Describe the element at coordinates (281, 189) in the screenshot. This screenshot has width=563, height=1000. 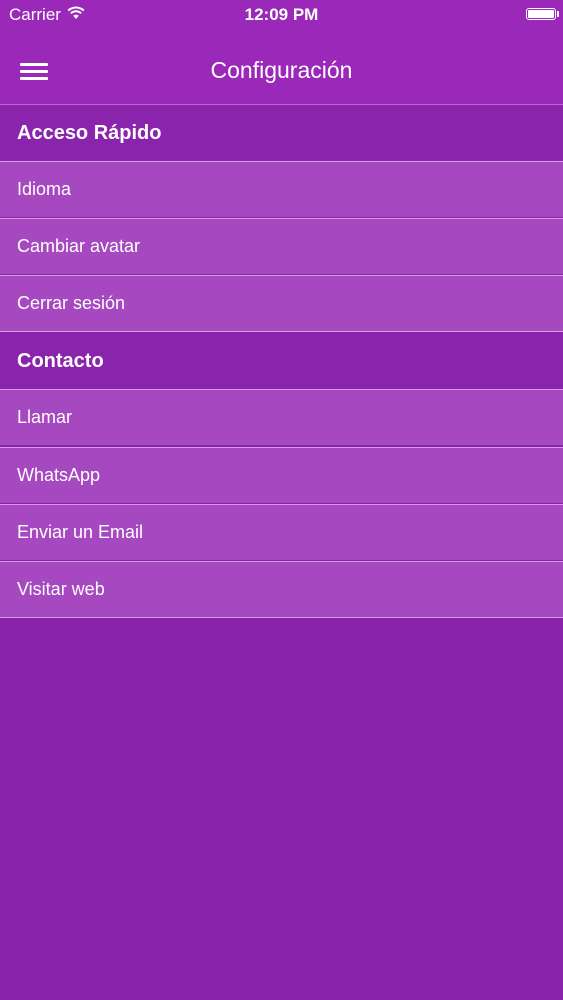
I see `settings-item-idioma: Idioma` at that location.